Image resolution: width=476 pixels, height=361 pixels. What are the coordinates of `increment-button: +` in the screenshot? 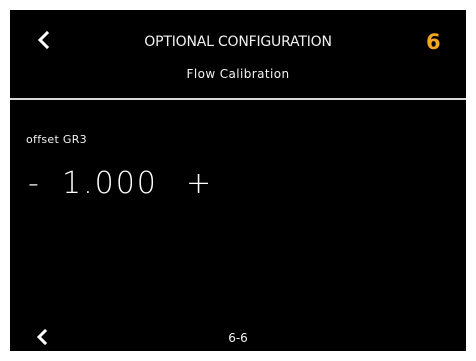 It's located at (201, 183).